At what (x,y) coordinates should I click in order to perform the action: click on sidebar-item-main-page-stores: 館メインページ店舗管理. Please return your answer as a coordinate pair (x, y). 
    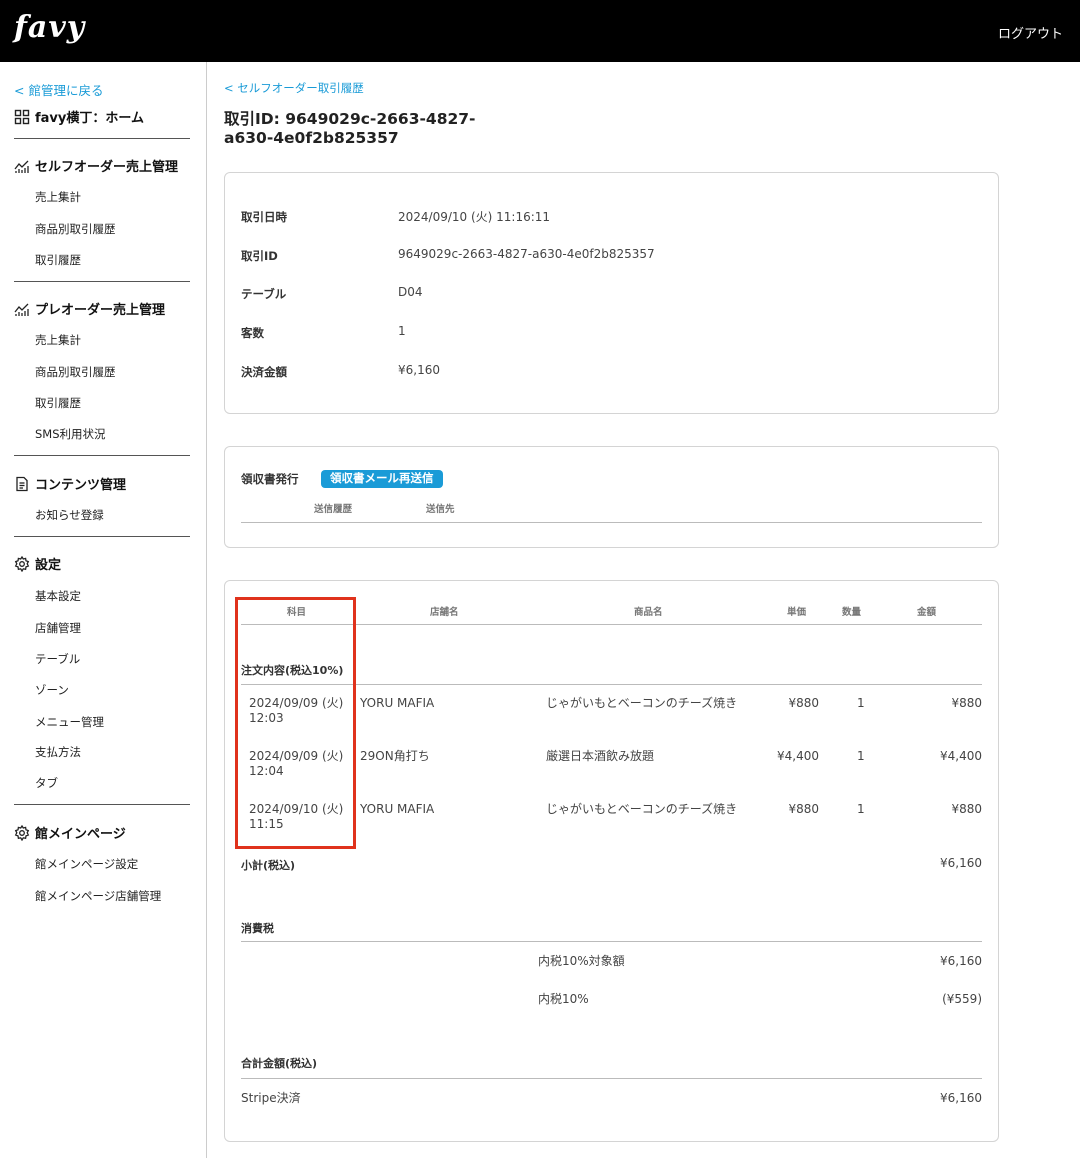
    Looking at the image, I should click on (98, 896).